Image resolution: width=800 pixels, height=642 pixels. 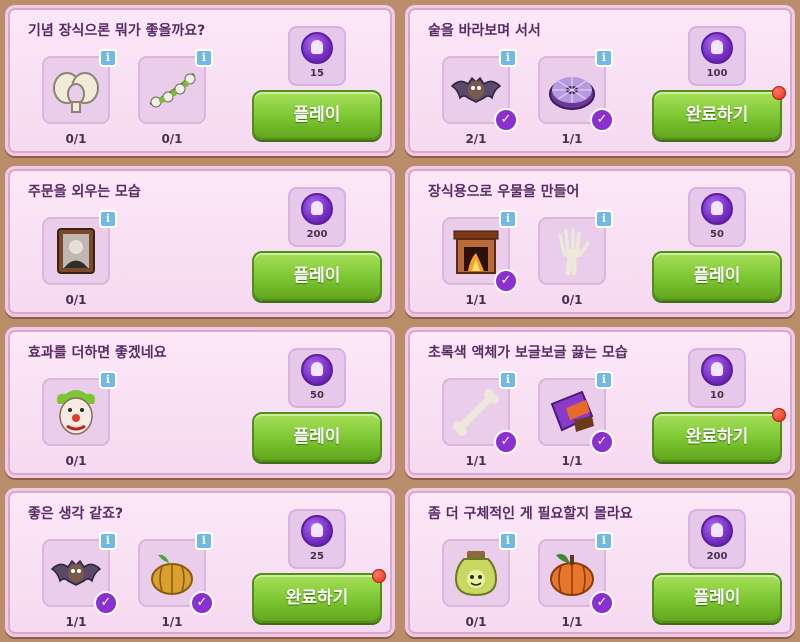 I want to click on quest-card: 주문을 외우는 모습 i 0/1 200 플레이, so click(x=200, y=241).